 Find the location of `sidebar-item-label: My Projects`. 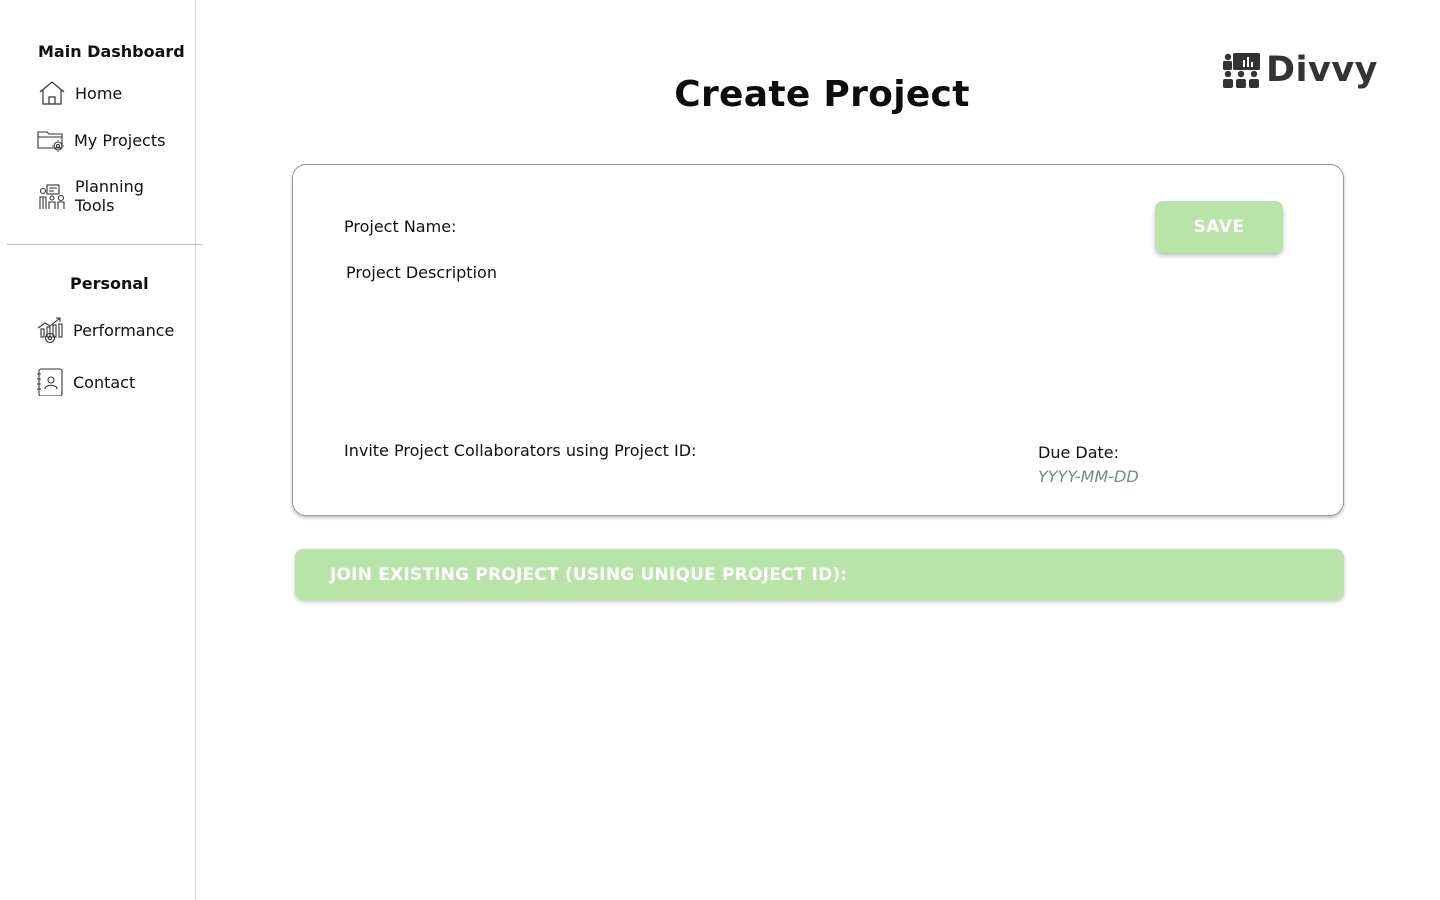

sidebar-item-label: My Projects is located at coordinates (120, 140).